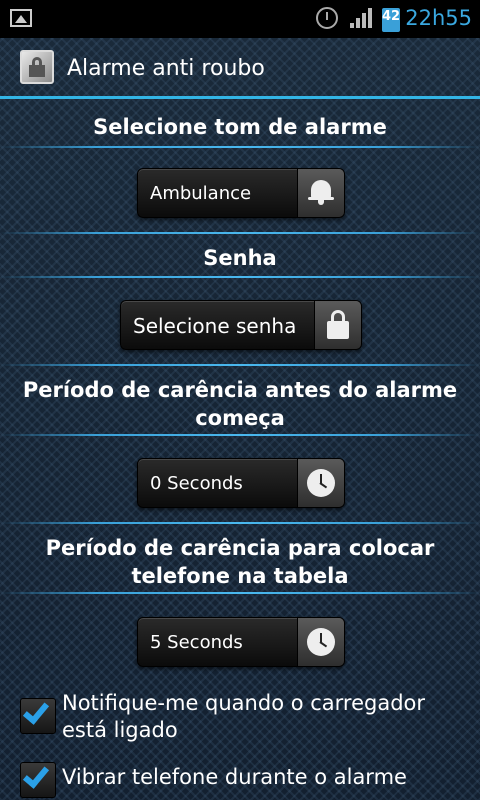 This screenshot has width=480, height=800. I want to click on grace-place-icon-cell, so click(320, 642).